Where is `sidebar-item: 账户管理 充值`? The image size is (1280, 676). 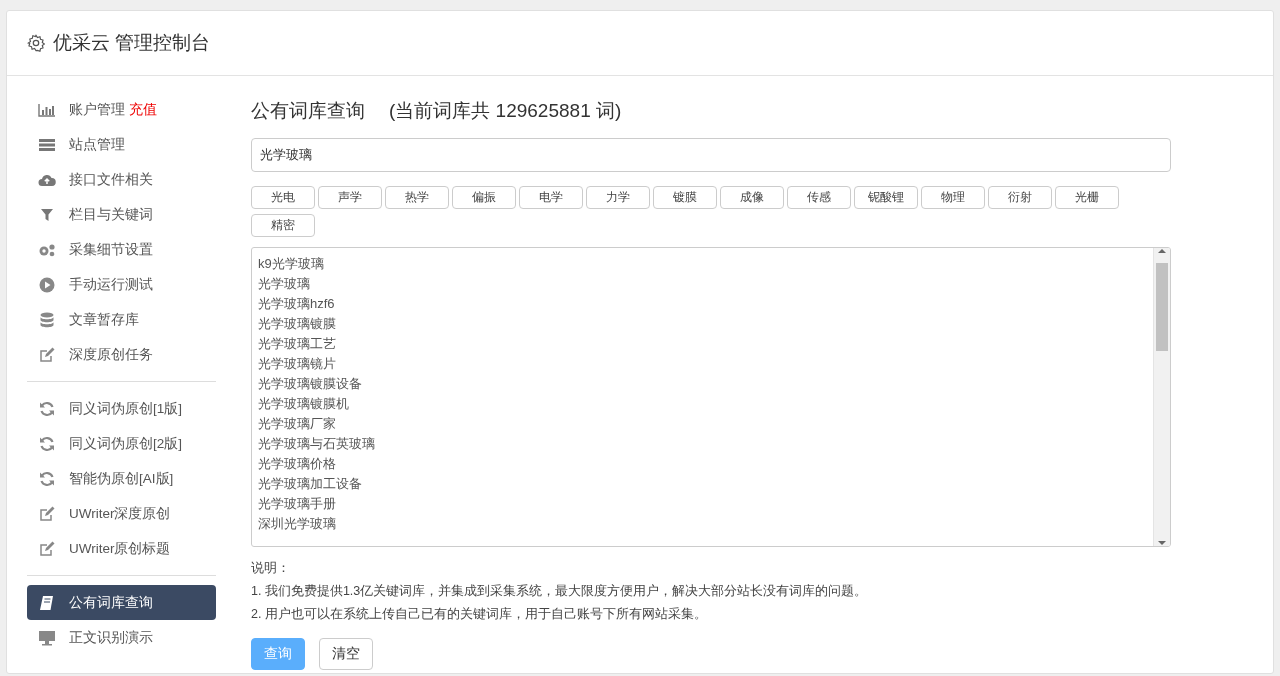 sidebar-item: 账户管理 充值 is located at coordinates (121, 109).